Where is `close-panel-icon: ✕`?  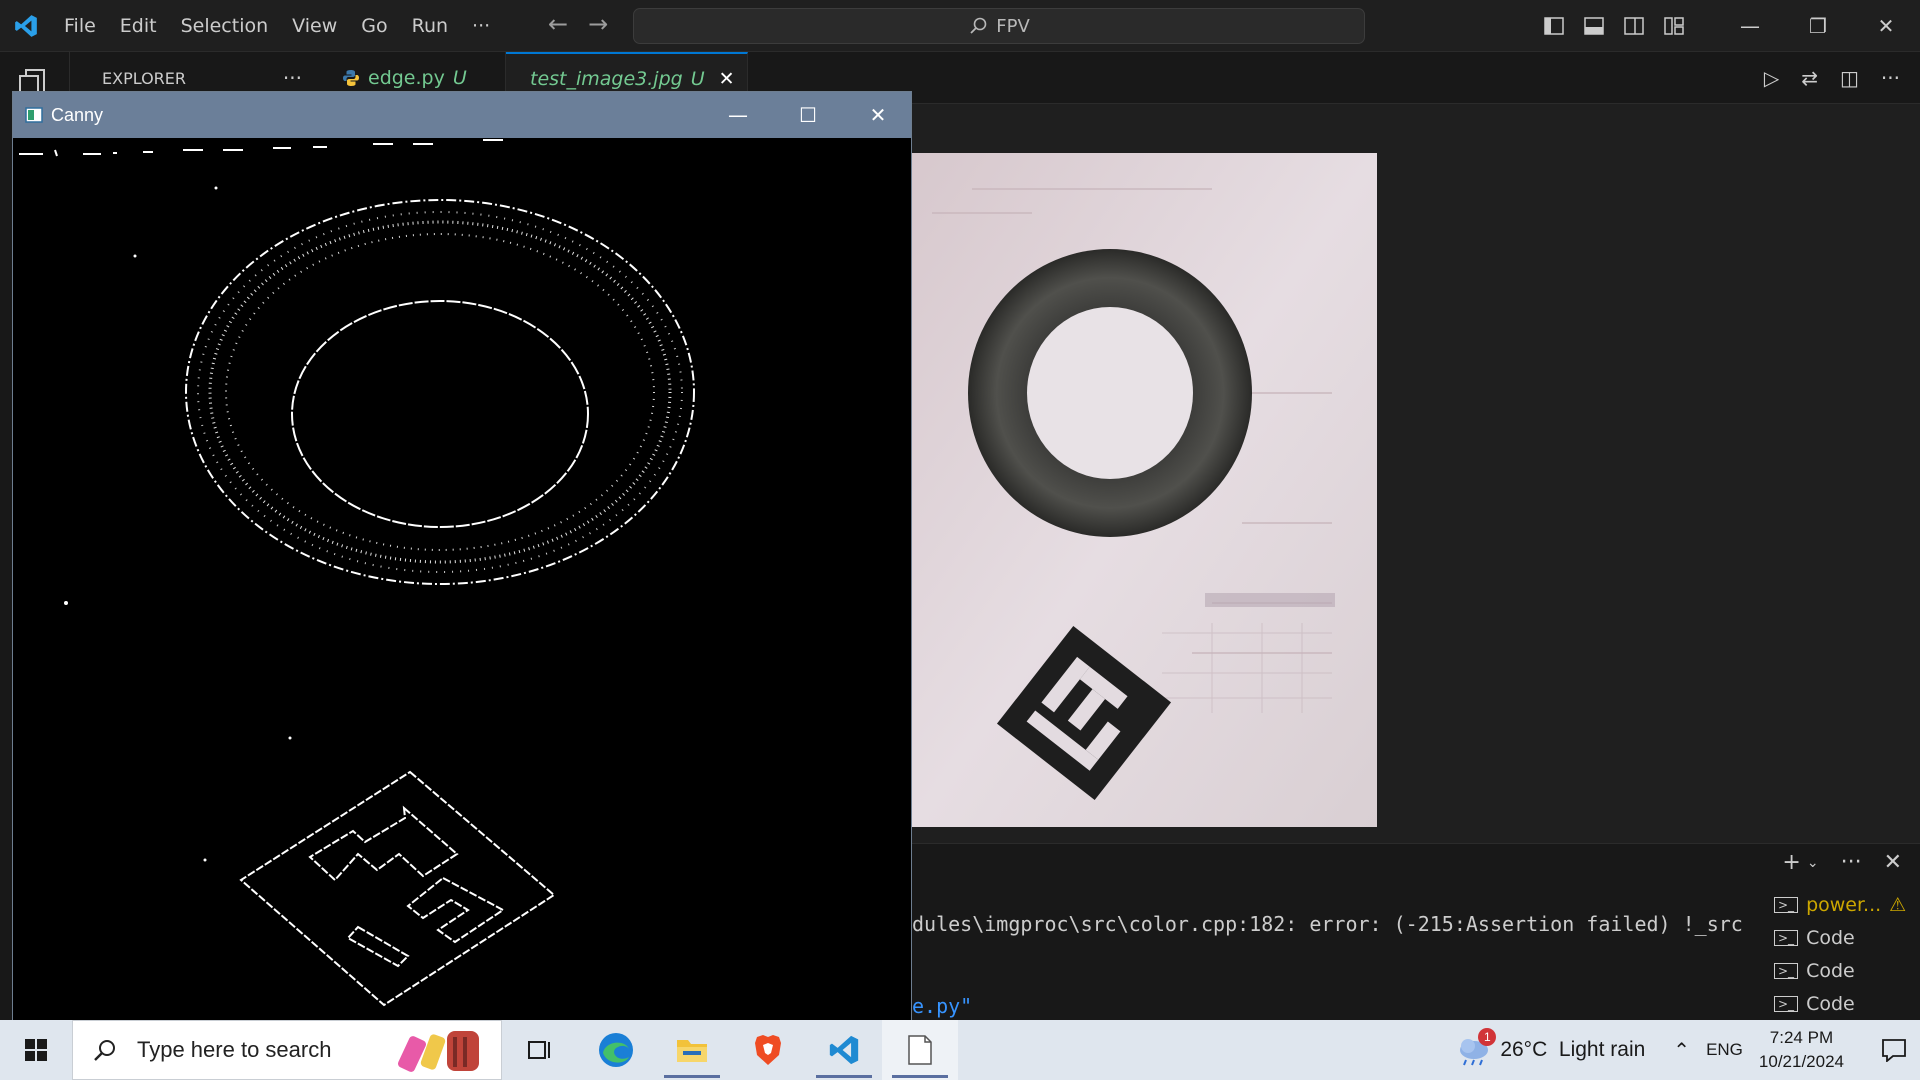
close-panel-icon: ✕ is located at coordinates (1893, 862).